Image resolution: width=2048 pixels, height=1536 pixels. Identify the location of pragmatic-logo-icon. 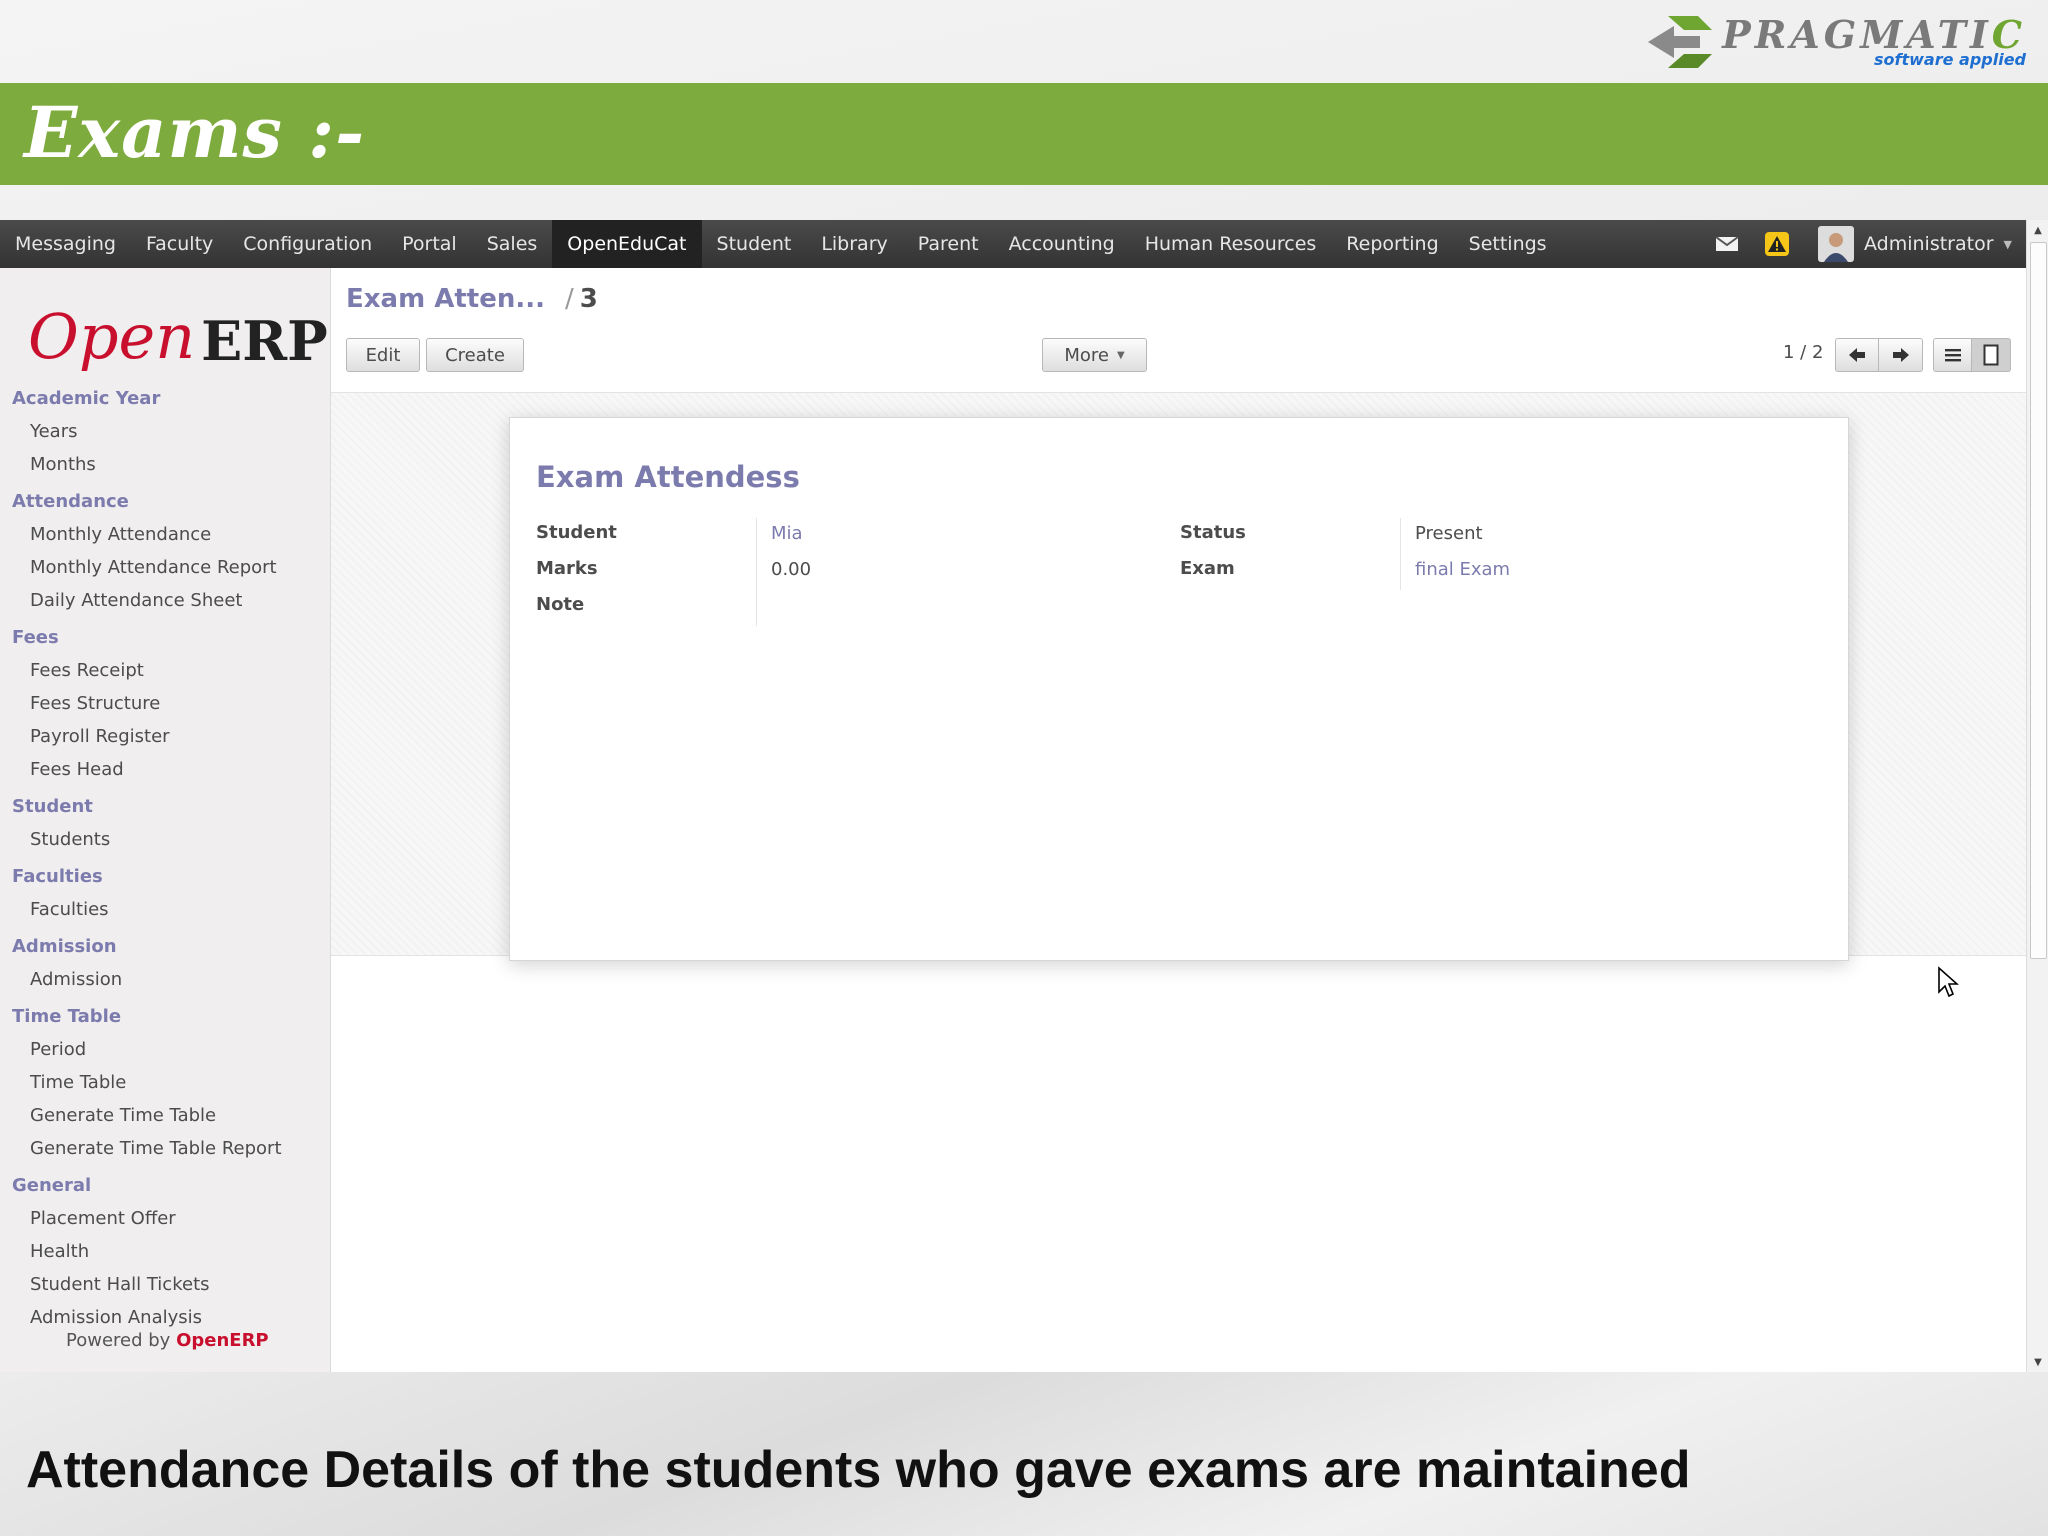
(1680, 42).